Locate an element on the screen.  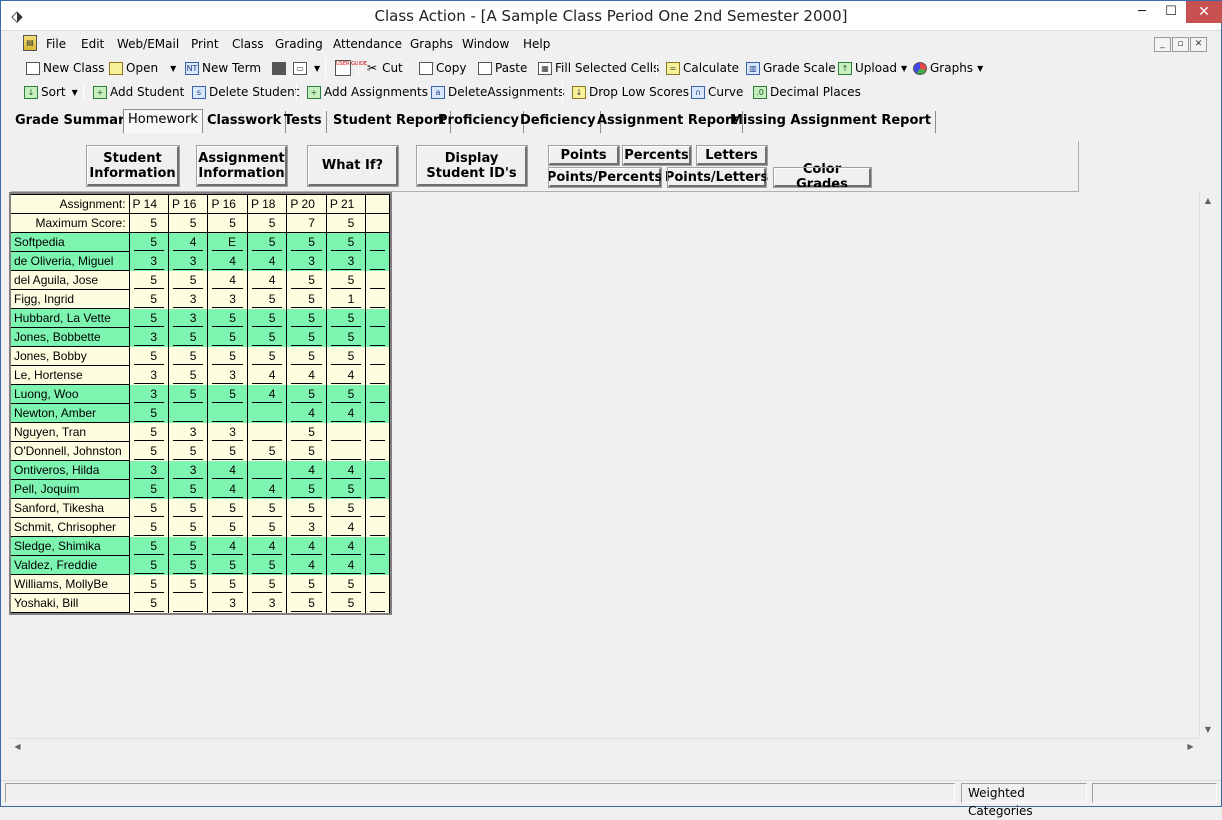
new-class-button: New Class is located at coordinates (65, 68).